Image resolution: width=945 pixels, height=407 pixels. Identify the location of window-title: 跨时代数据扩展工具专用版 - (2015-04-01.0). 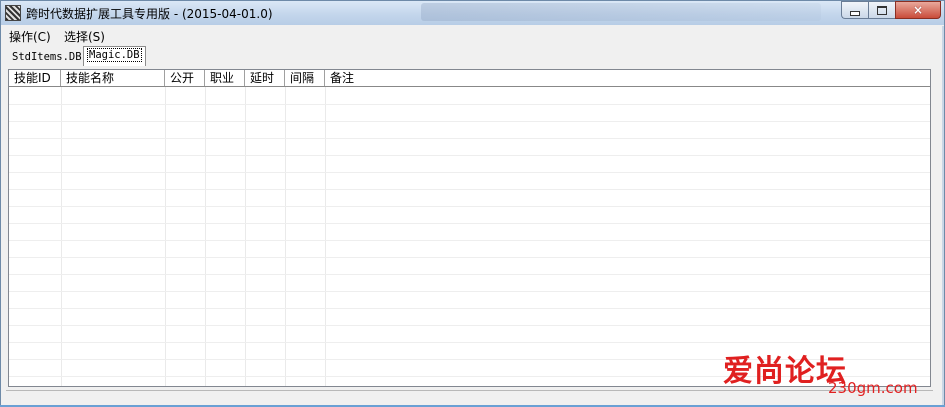
(149, 14).